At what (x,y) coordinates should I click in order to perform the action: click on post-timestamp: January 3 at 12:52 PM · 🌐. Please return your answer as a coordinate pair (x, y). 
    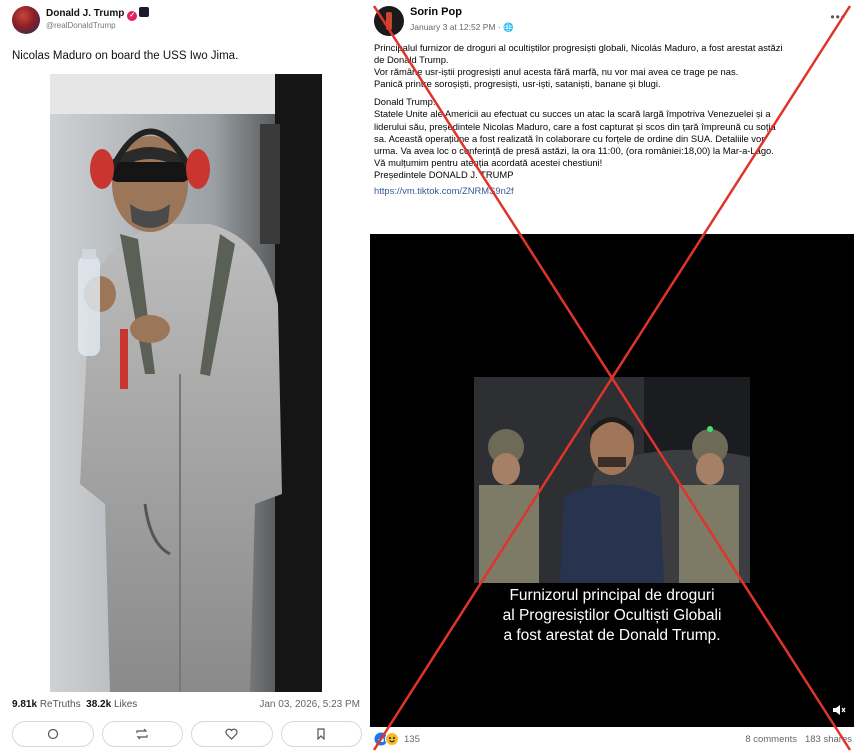
    Looking at the image, I should click on (462, 27).